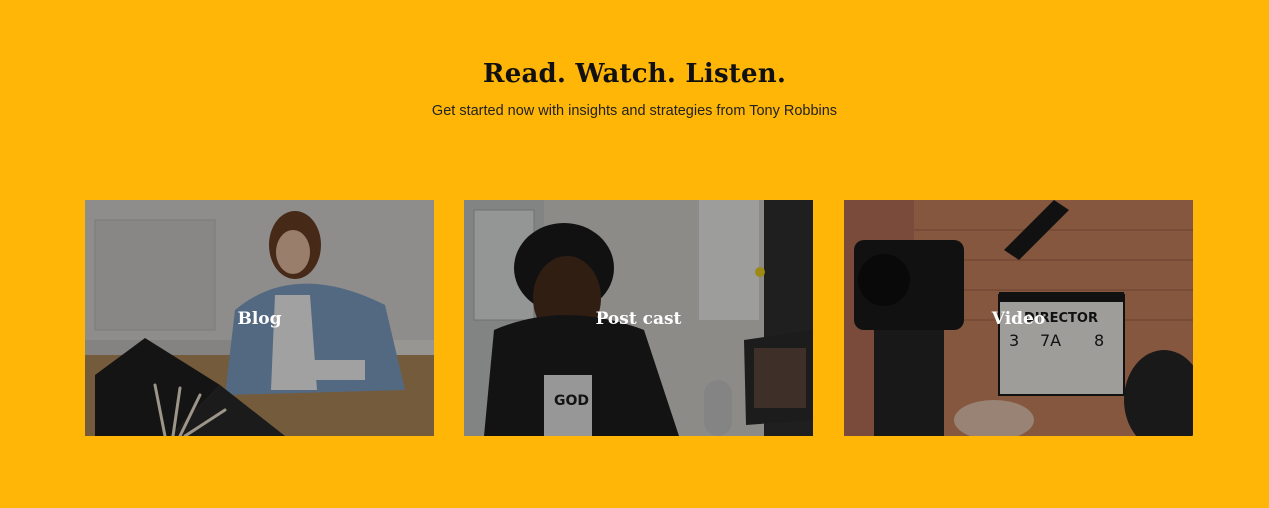 This screenshot has height=508, width=1269. Describe the element at coordinates (634, 74) in the screenshot. I see `section-title: Read. Watch. Listen.` at that location.